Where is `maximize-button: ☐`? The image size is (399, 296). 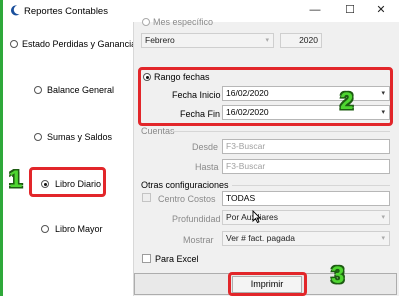
maximize-button: ☐ is located at coordinates (350, 10).